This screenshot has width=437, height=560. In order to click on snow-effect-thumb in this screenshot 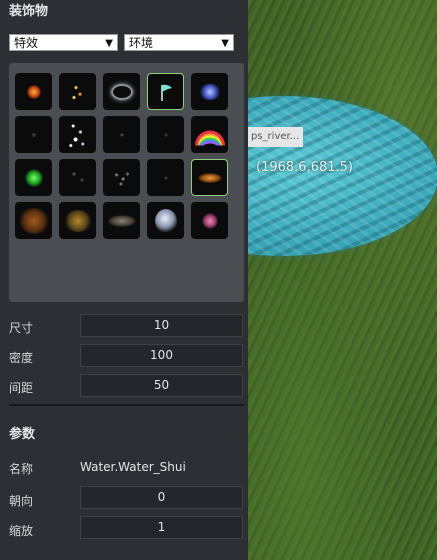, I will do `click(77, 134)`.